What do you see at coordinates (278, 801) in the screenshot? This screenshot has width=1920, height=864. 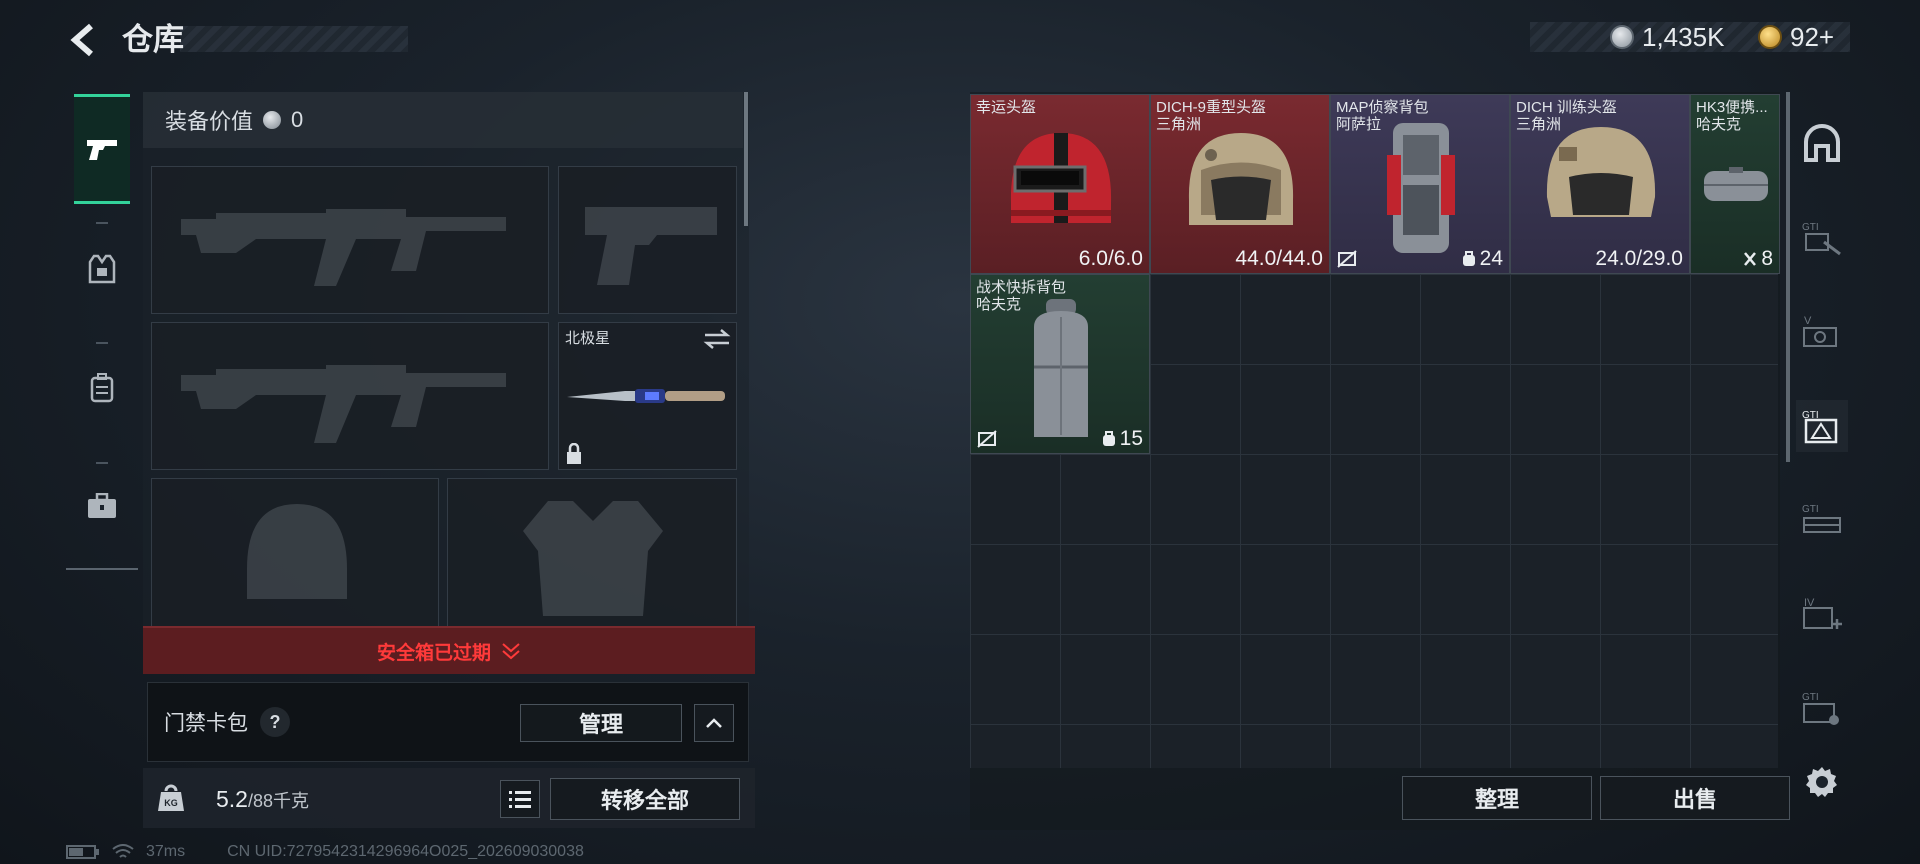 I see `weight-max: /88千克` at bounding box center [278, 801].